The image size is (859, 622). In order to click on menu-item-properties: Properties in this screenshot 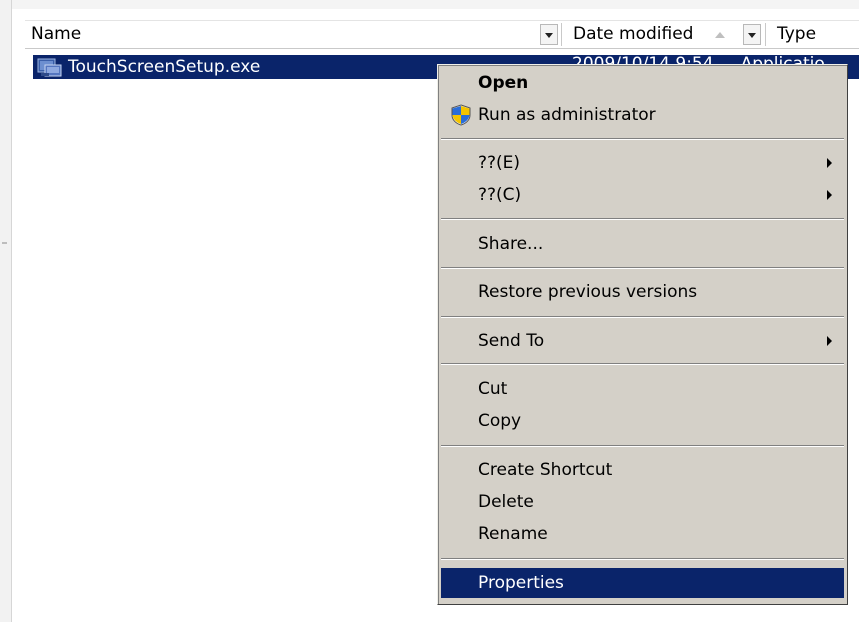, I will do `click(642, 583)`.